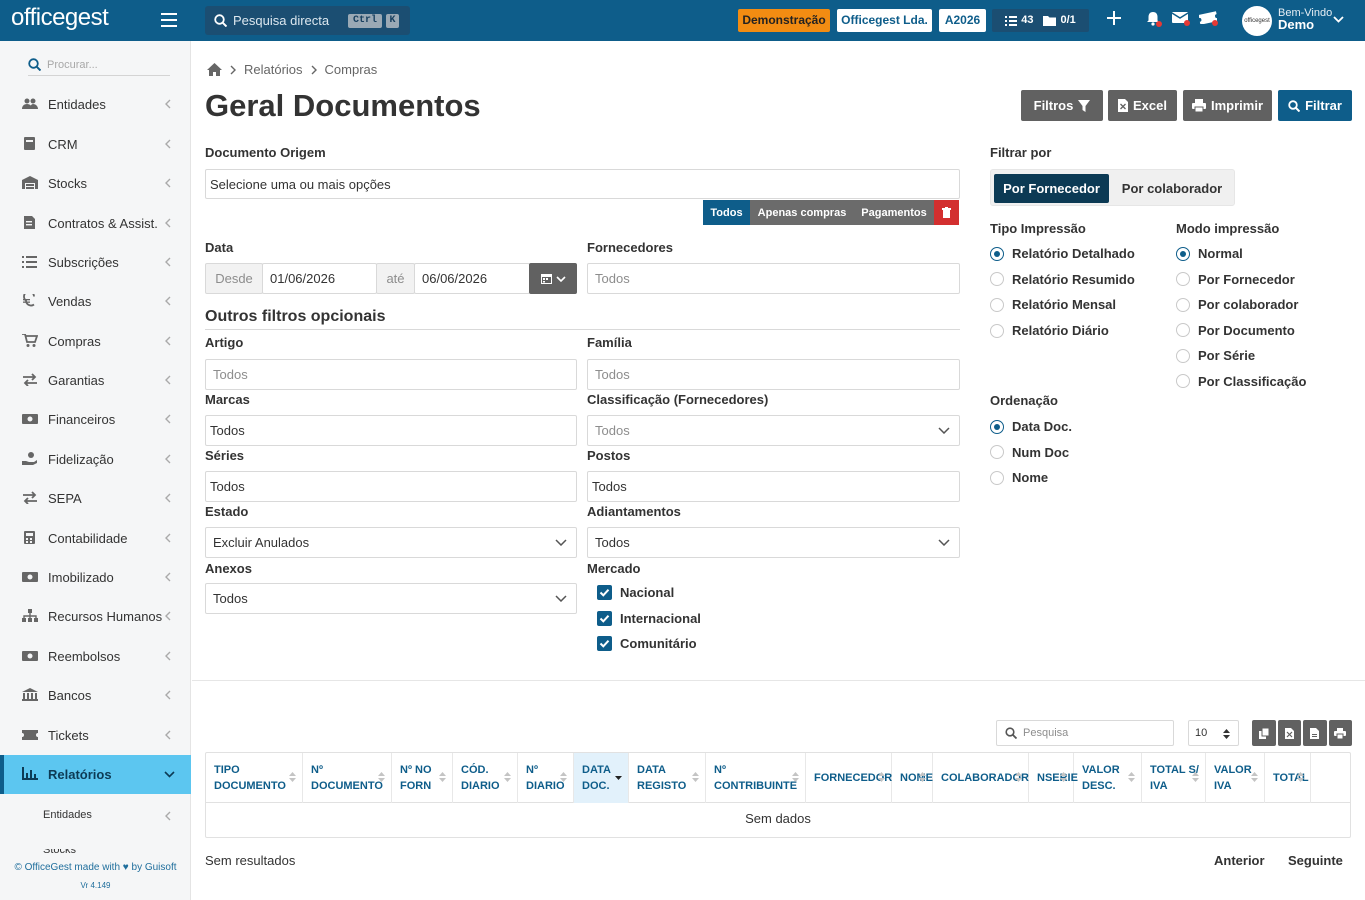 The height and width of the screenshot is (900, 1365). What do you see at coordinates (1108, 778) in the screenshot?
I see `column-header: VALOR DESC.` at bounding box center [1108, 778].